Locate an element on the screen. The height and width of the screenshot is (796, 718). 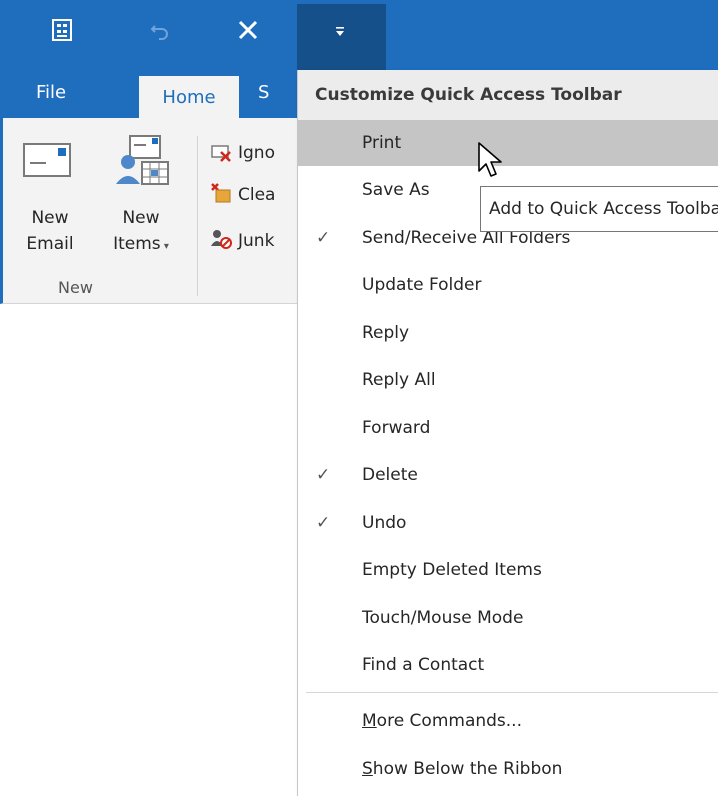
menu-item-label: Undo is located at coordinates (384, 523).